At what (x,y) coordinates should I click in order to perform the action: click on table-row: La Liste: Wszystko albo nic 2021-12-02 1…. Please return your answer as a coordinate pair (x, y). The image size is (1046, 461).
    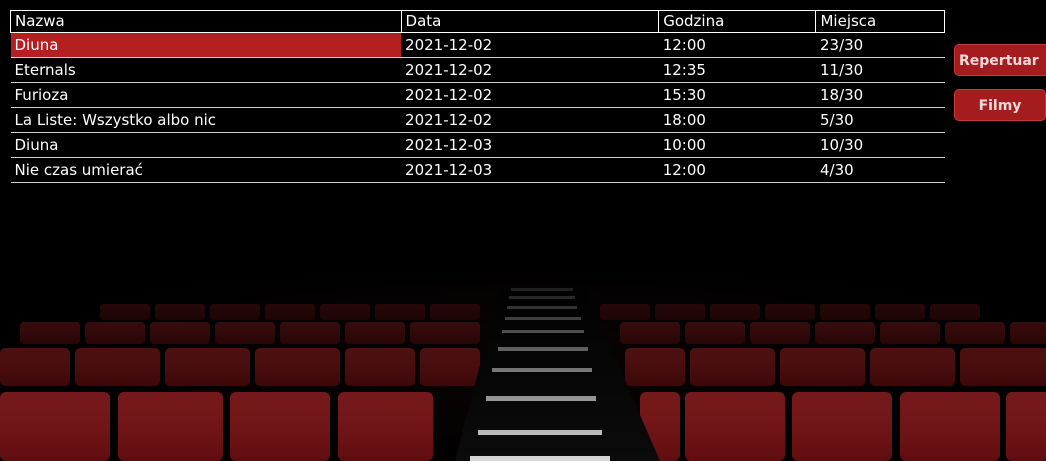
    Looking at the image, I should click on (477, 120).